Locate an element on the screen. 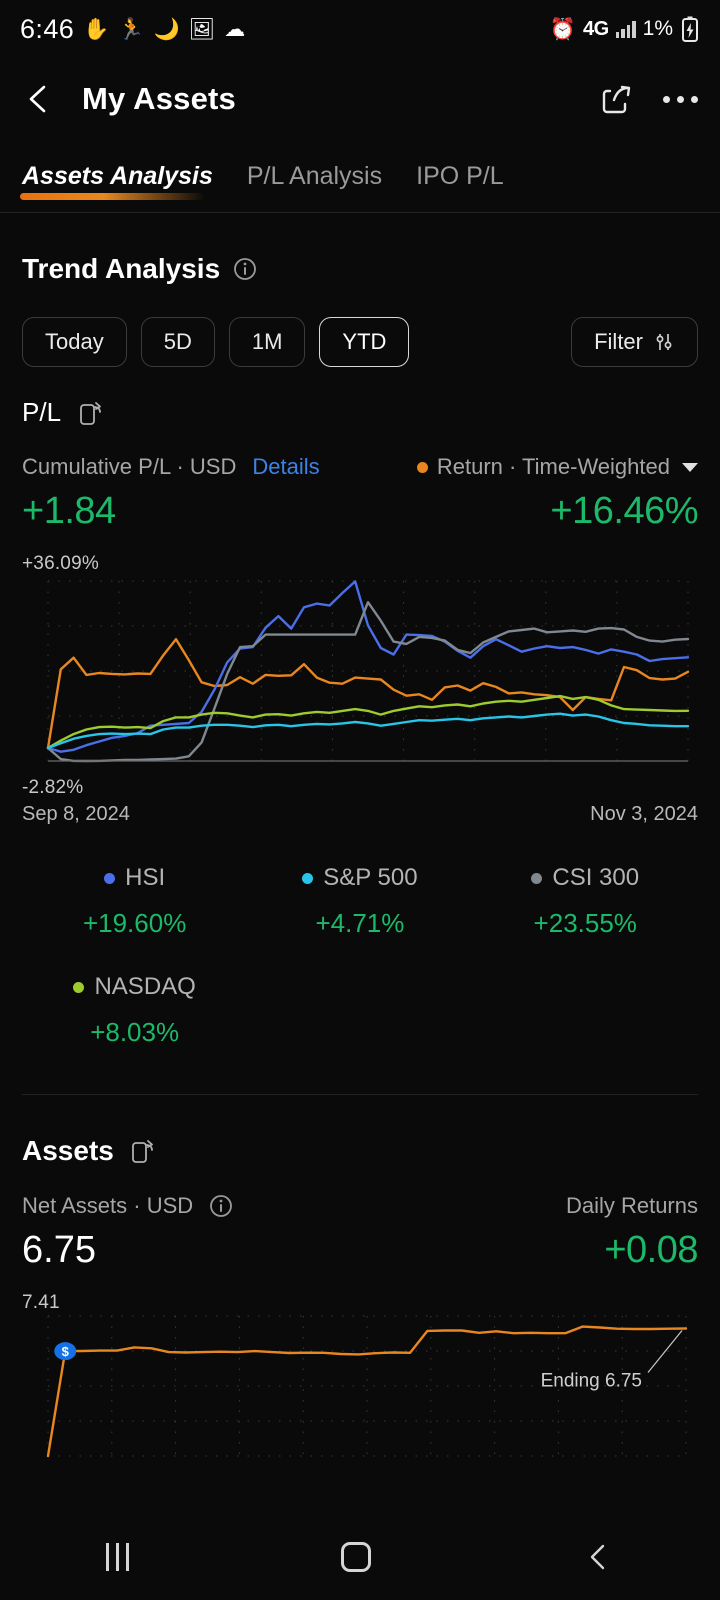  home-icon is located at coordinates (356, 1557).